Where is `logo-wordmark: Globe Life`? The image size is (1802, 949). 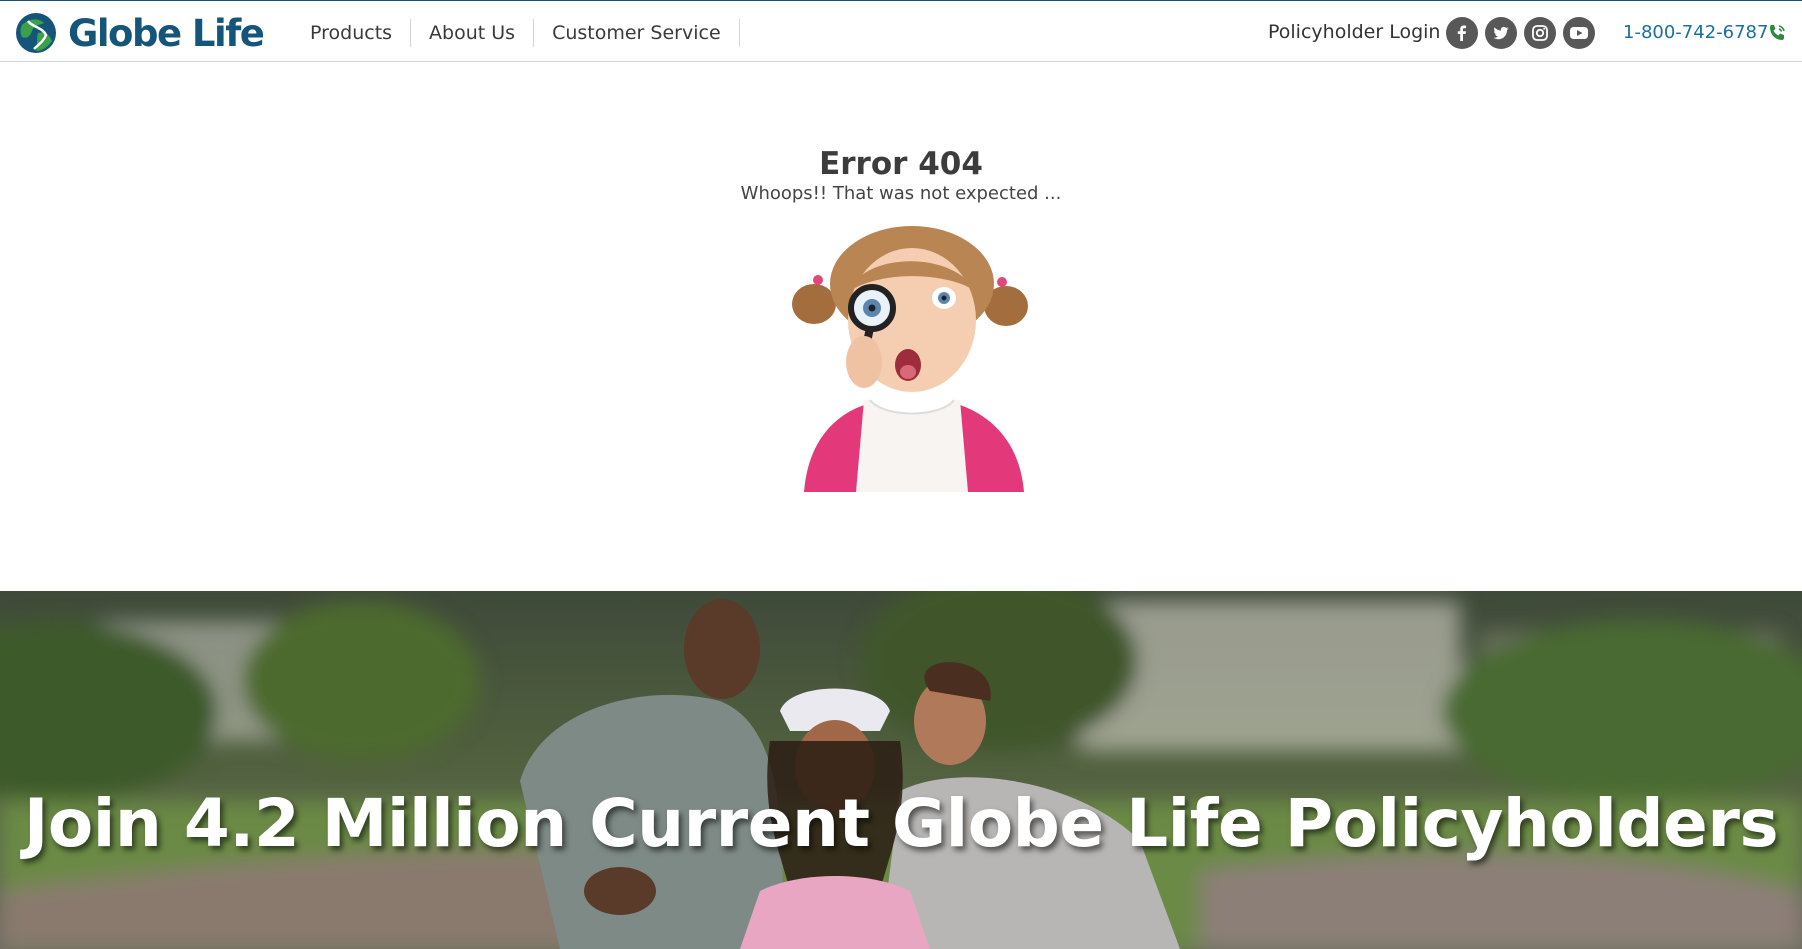 logo-wordmark: Globe Life is located at coordinates (166, 33).